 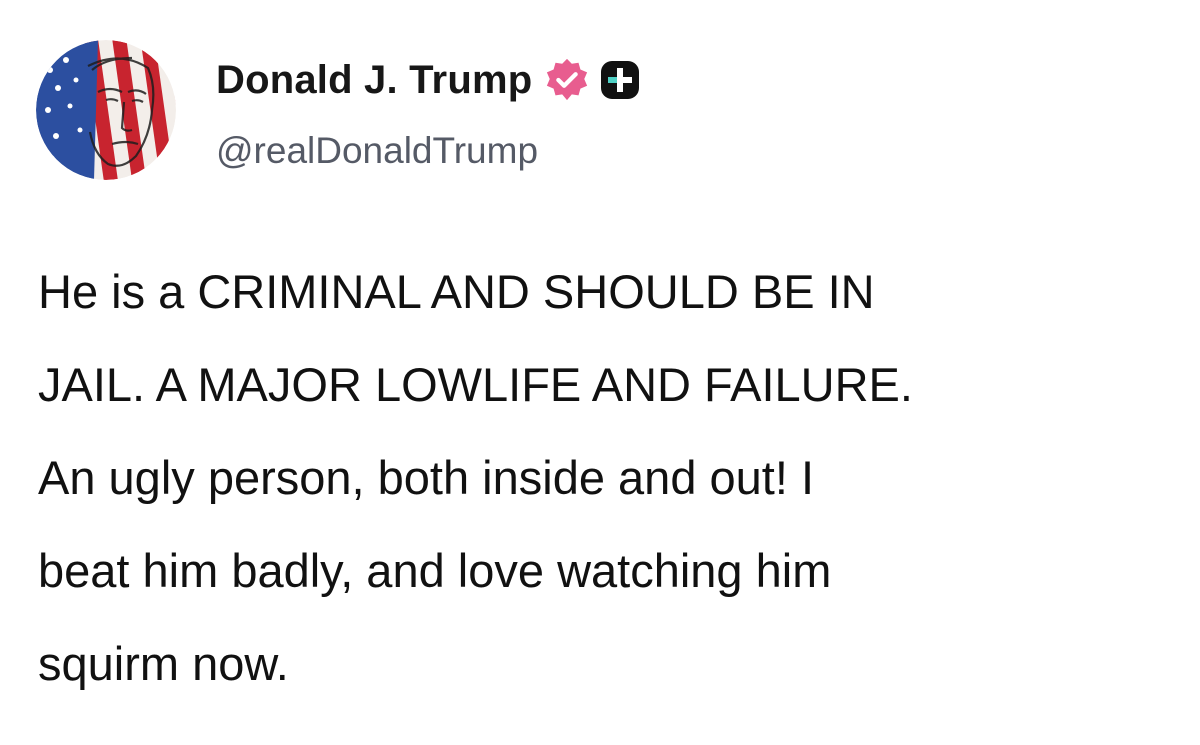 I want to click on display-name: Donald J. Trump, so click(x=374, y=80).